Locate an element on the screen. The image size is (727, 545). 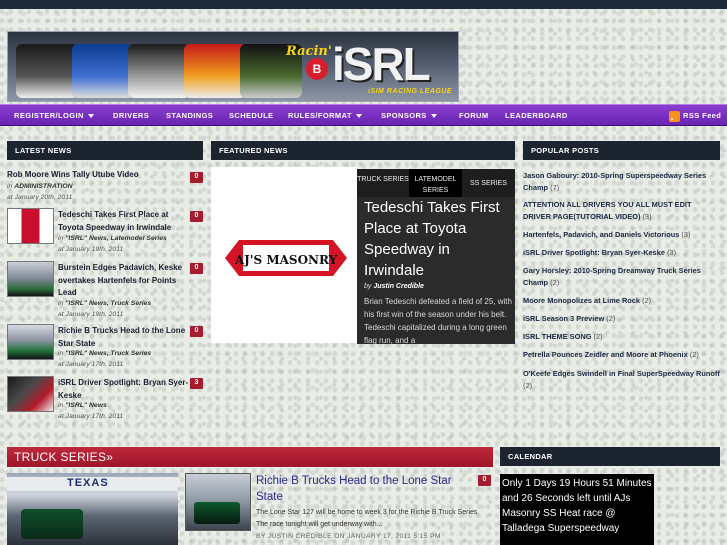
featured-news-heading: FEATURED NEWS is located at coordinates (363, 150).